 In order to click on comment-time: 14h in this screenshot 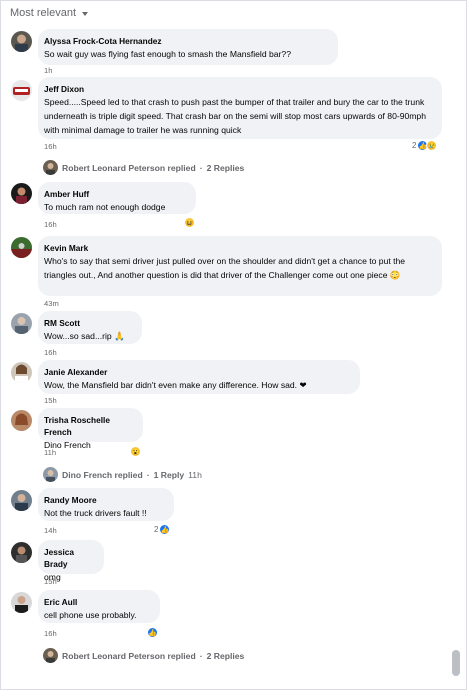, I will do `click(50, 530)`.